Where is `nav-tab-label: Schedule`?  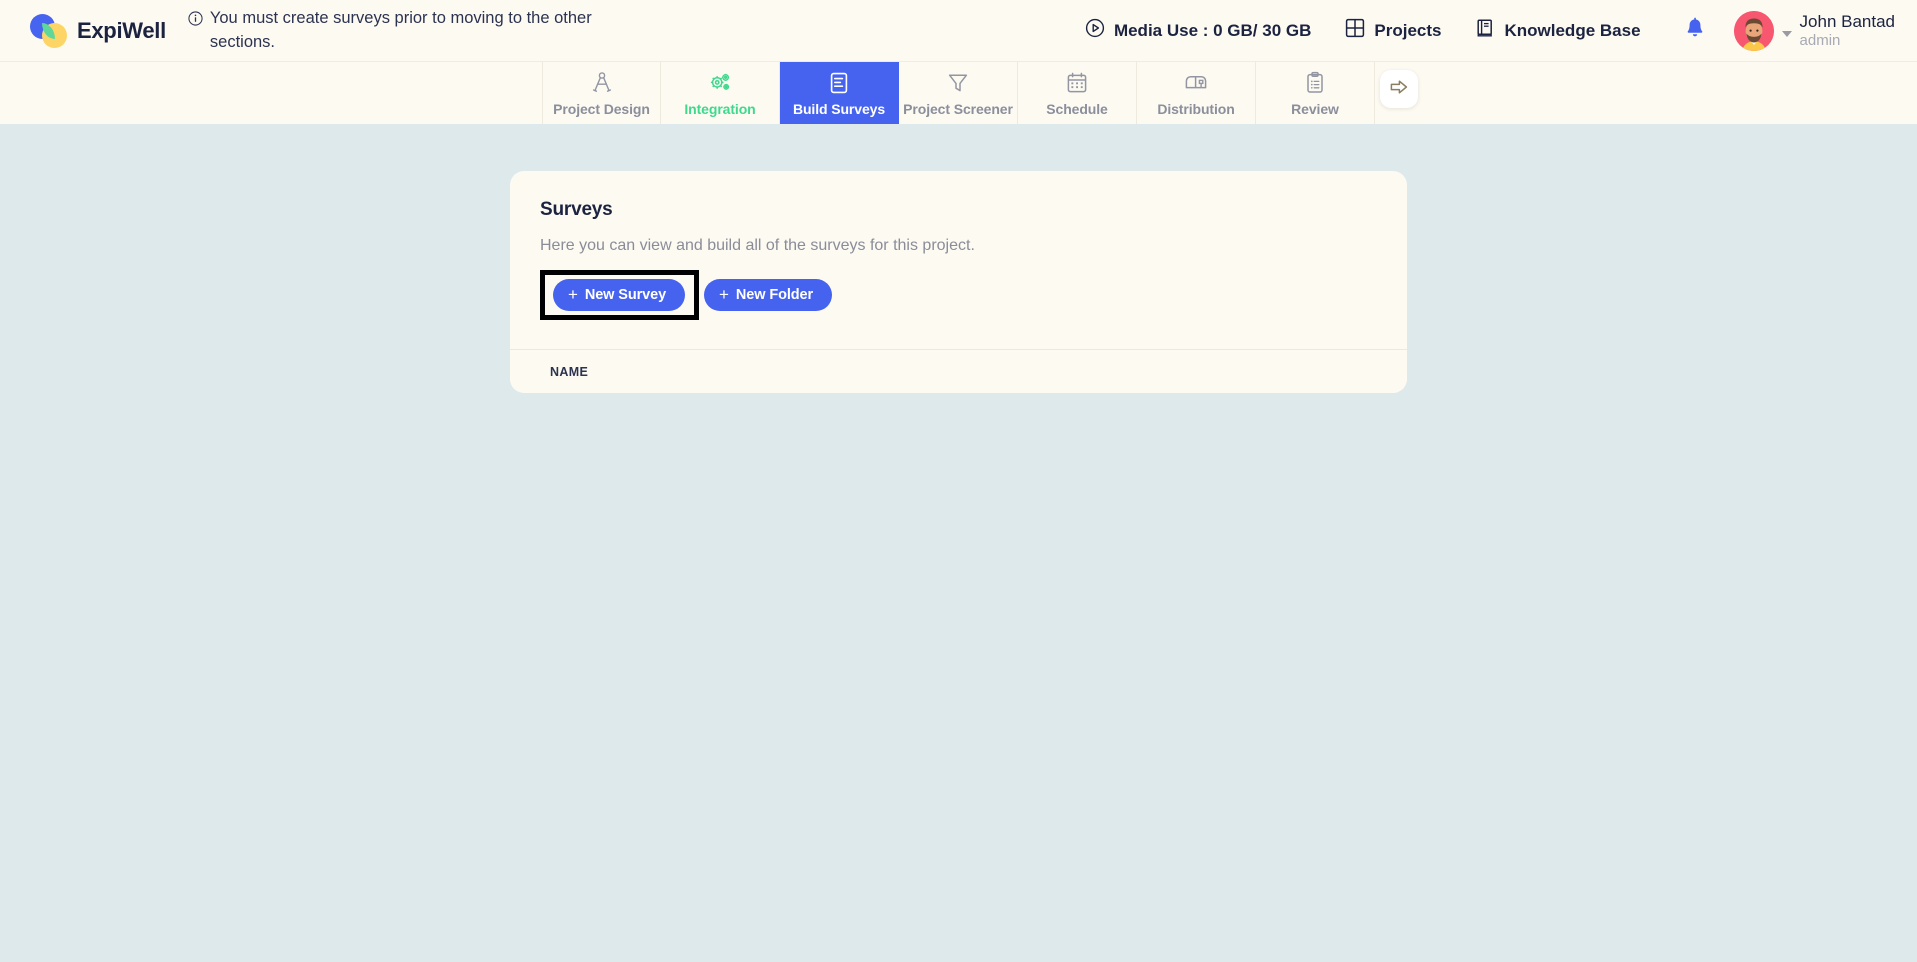
nav-tab-label: Schedule is located at coordinates (1077, 108).